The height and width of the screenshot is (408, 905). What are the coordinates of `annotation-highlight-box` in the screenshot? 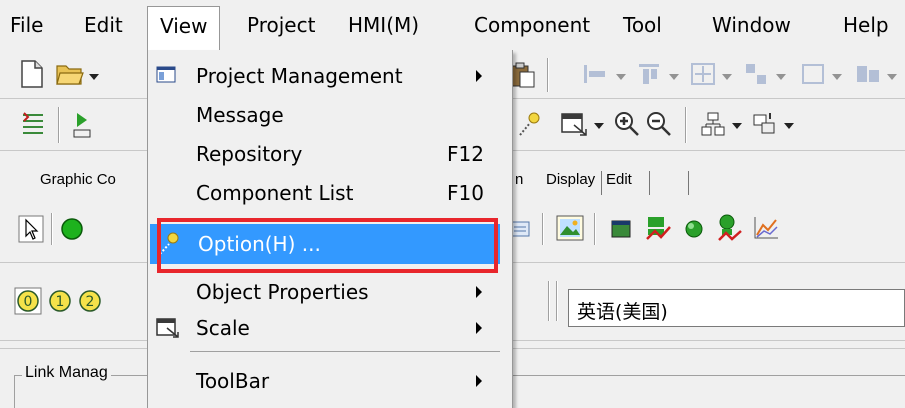 It's located at (327, 245).